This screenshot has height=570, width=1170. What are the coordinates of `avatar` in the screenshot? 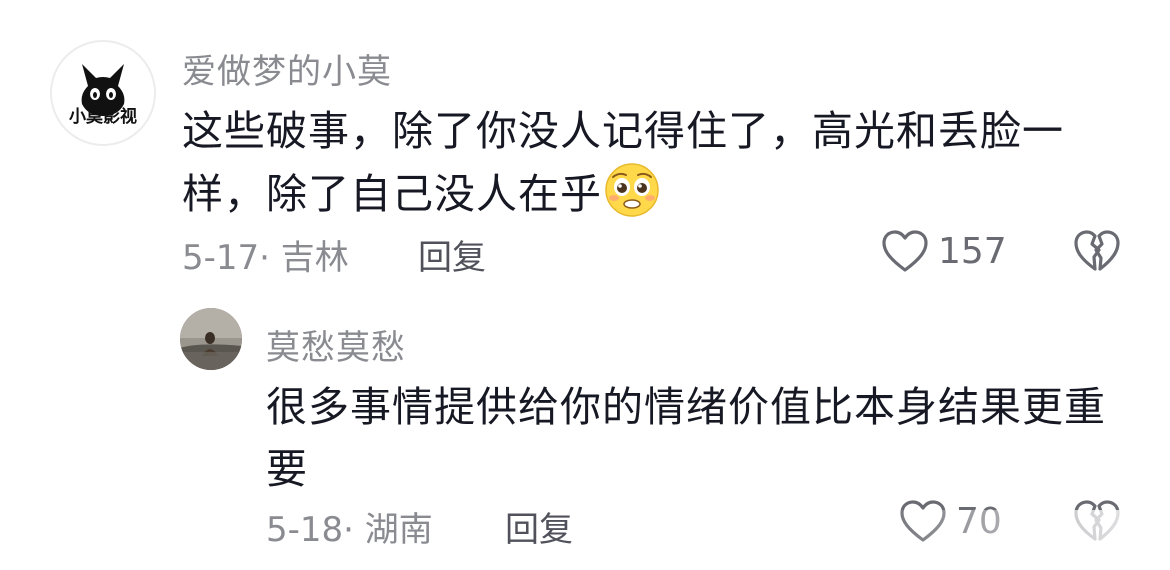 It's located at (211, 339).